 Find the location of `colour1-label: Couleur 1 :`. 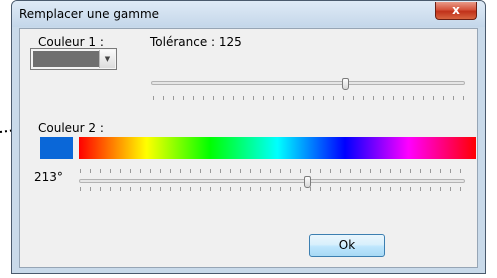

colour1-label: Couleur 1 : is located at coordinates (71, 42).